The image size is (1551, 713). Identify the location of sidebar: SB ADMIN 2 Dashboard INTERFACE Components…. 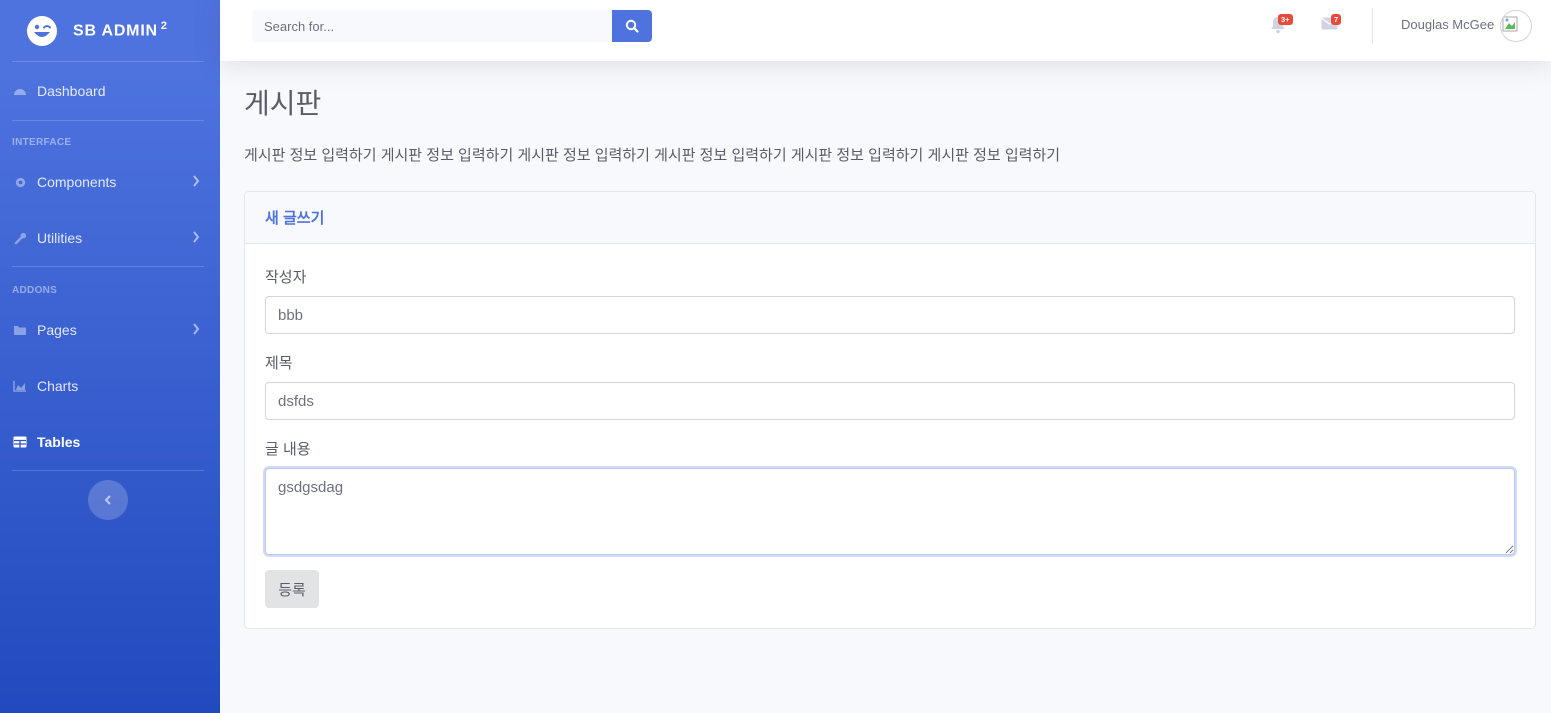
(110, 356).